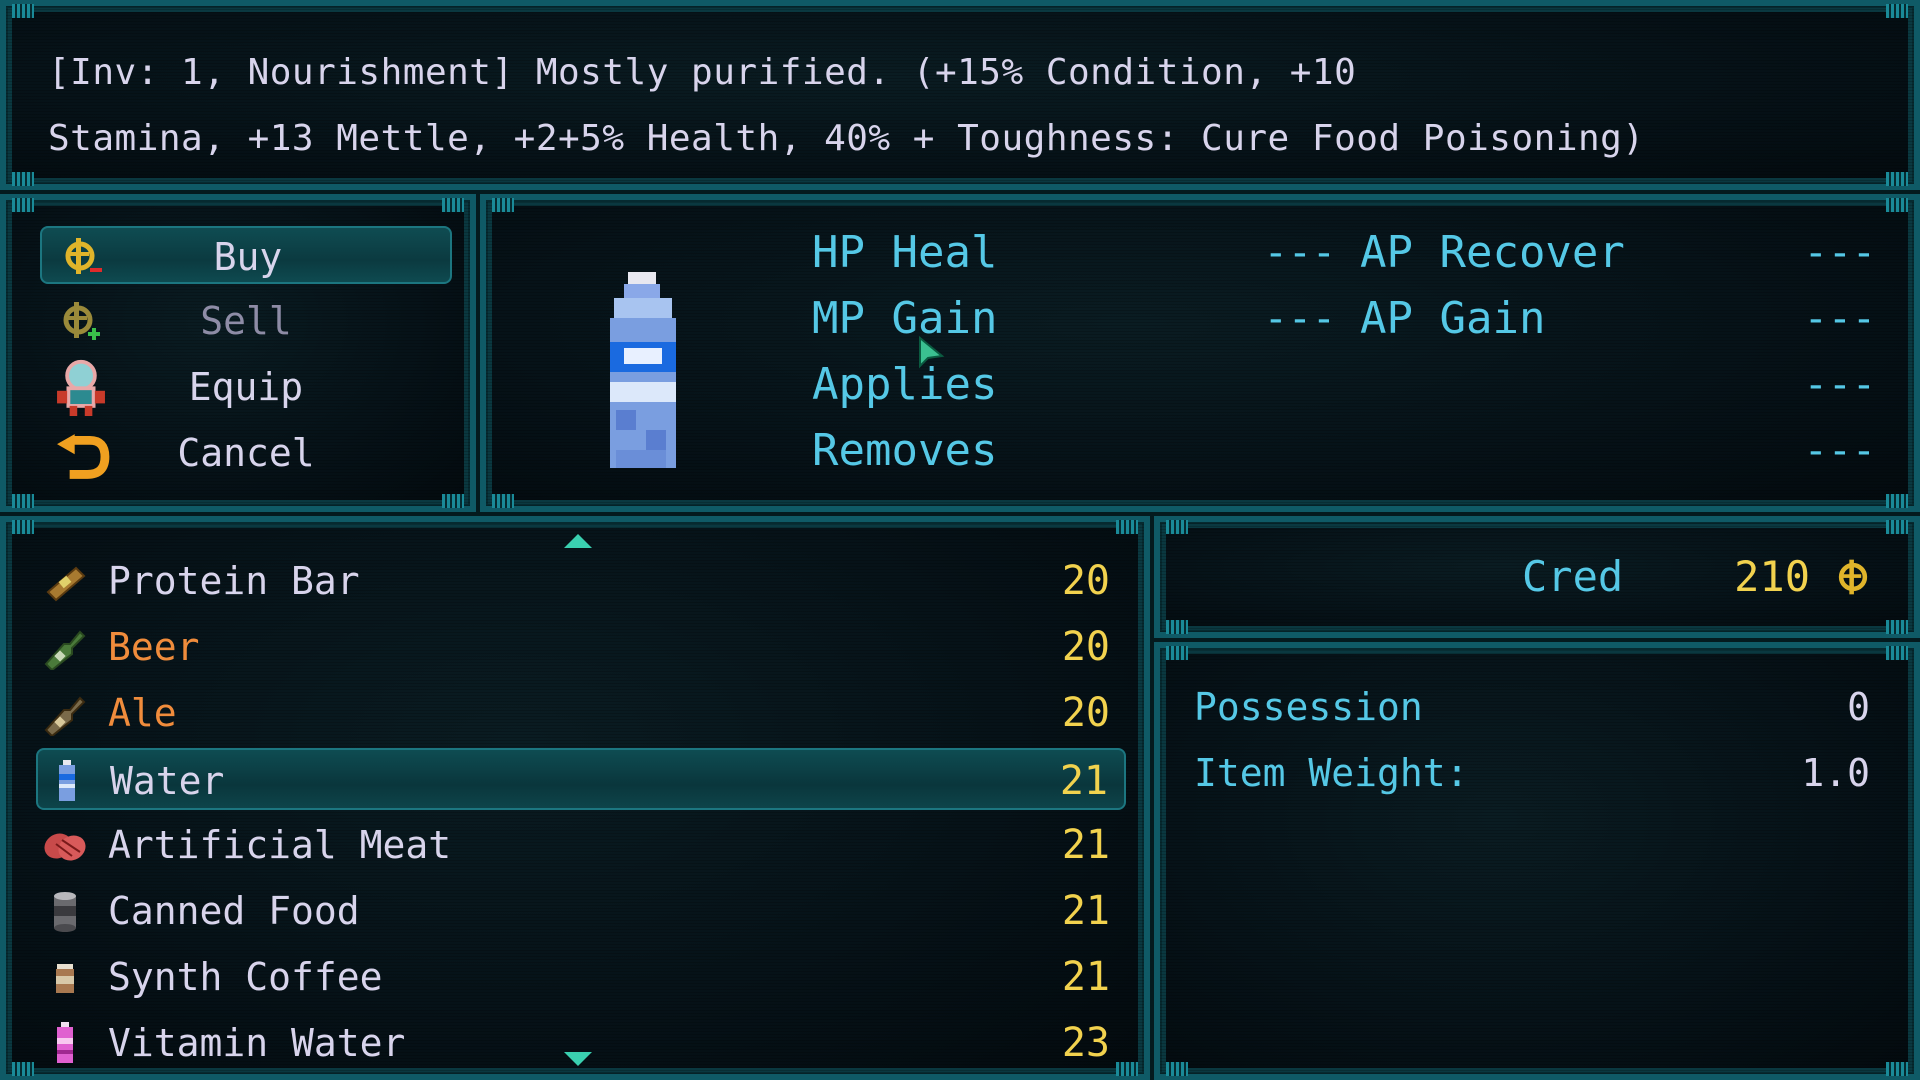 This screenshot has height=1080, width=1920. Describe the element at coordinates (578, 541) in the screenshot. I see `scroll-up-arrow-icon` at that location.